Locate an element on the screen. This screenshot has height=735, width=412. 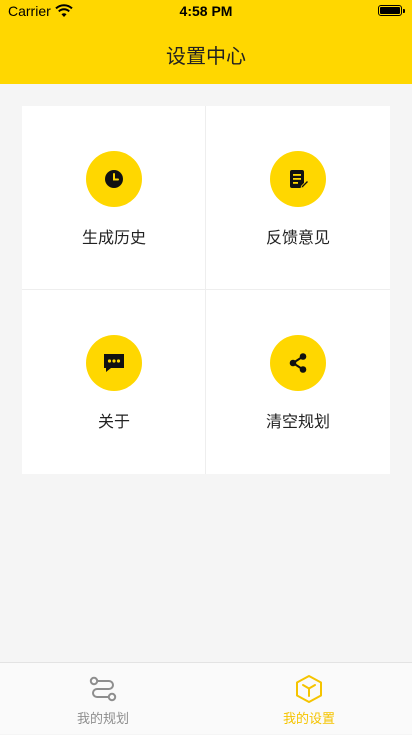
menu-item-label: 关于 is located at coordinates (113, 421).